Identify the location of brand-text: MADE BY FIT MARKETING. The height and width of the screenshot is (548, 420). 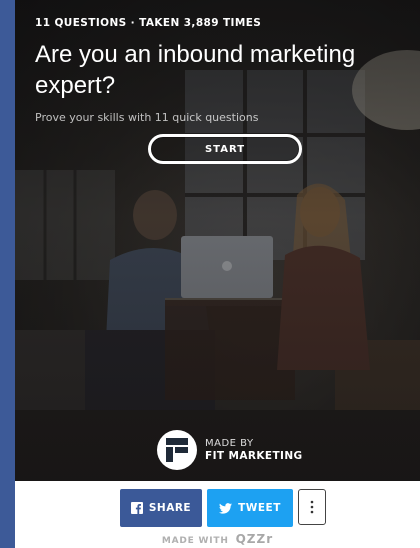
(254, 450).